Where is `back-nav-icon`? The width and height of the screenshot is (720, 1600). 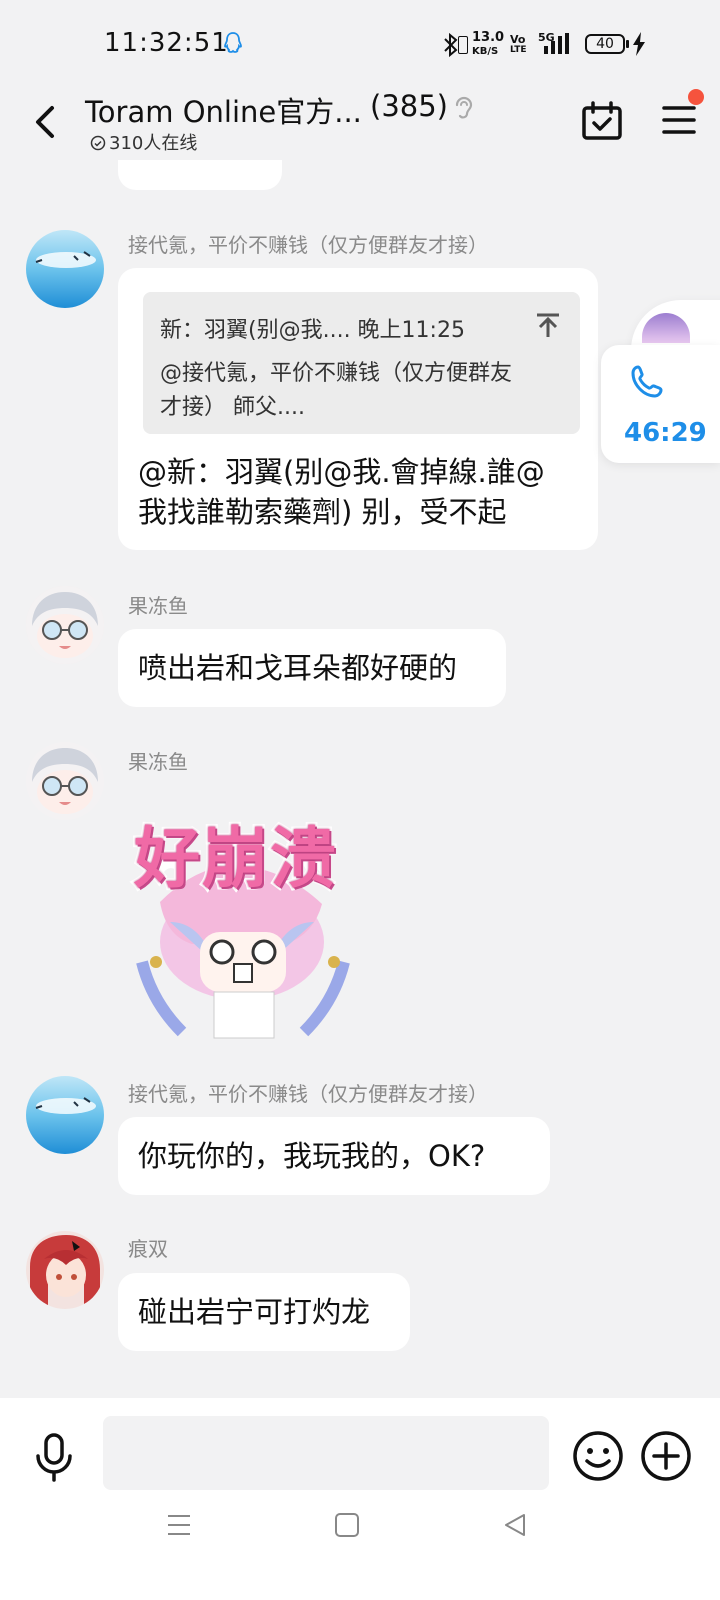 back-nav-icon is located at coordinates (515, 1525).